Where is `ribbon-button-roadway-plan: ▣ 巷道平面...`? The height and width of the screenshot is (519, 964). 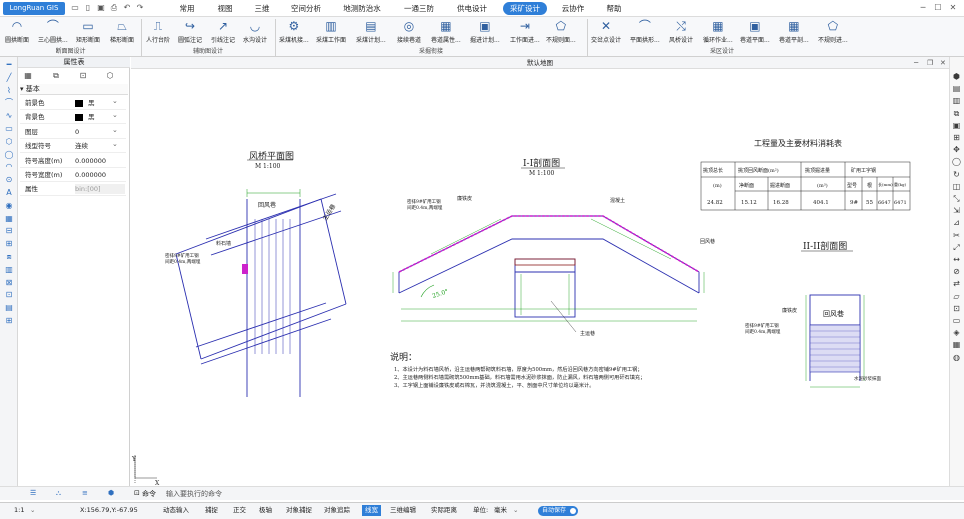 ribbon-button-roadway-plan: ▣ 巷道平面... is located at coordinates (755, 33).